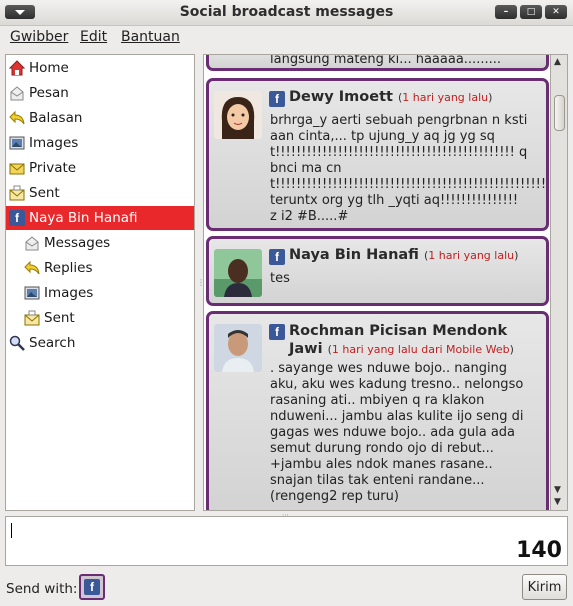 The height and width of the screenshot is (606, 573). What do you see at coordinates (100, 93) in the screenshot?
I see `sidebar-item-pesan: Pesan` at bounding box center [100, 93].